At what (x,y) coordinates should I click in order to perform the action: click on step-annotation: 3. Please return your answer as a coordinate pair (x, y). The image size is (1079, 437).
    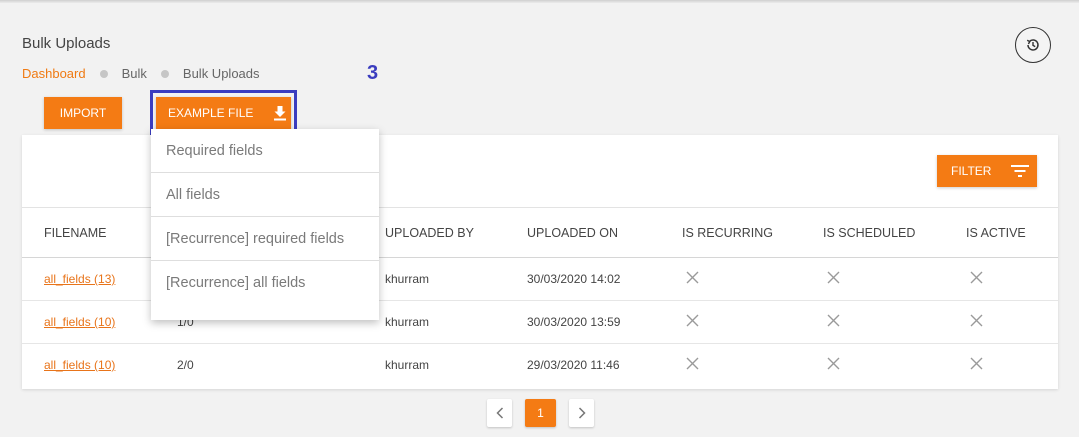
    Looking at the image, I should click on (373, 73).